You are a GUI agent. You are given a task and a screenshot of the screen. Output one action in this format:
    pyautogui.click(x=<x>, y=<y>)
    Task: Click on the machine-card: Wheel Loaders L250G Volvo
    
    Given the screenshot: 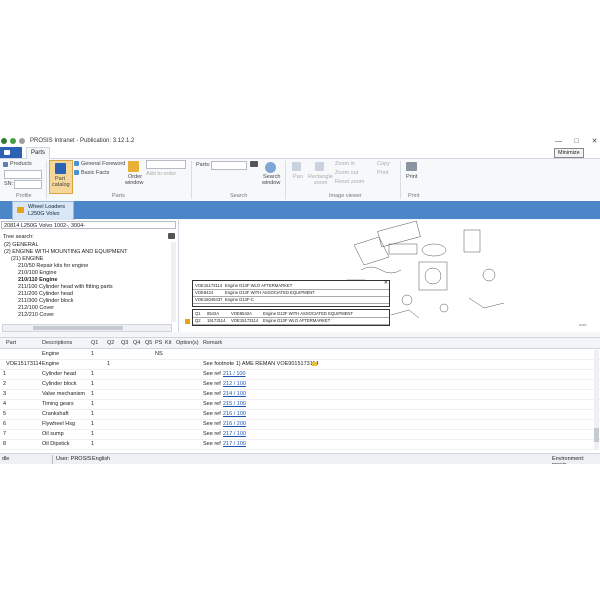 What is the action you would take?
    pyautogui.click(x=43, y=211)
    